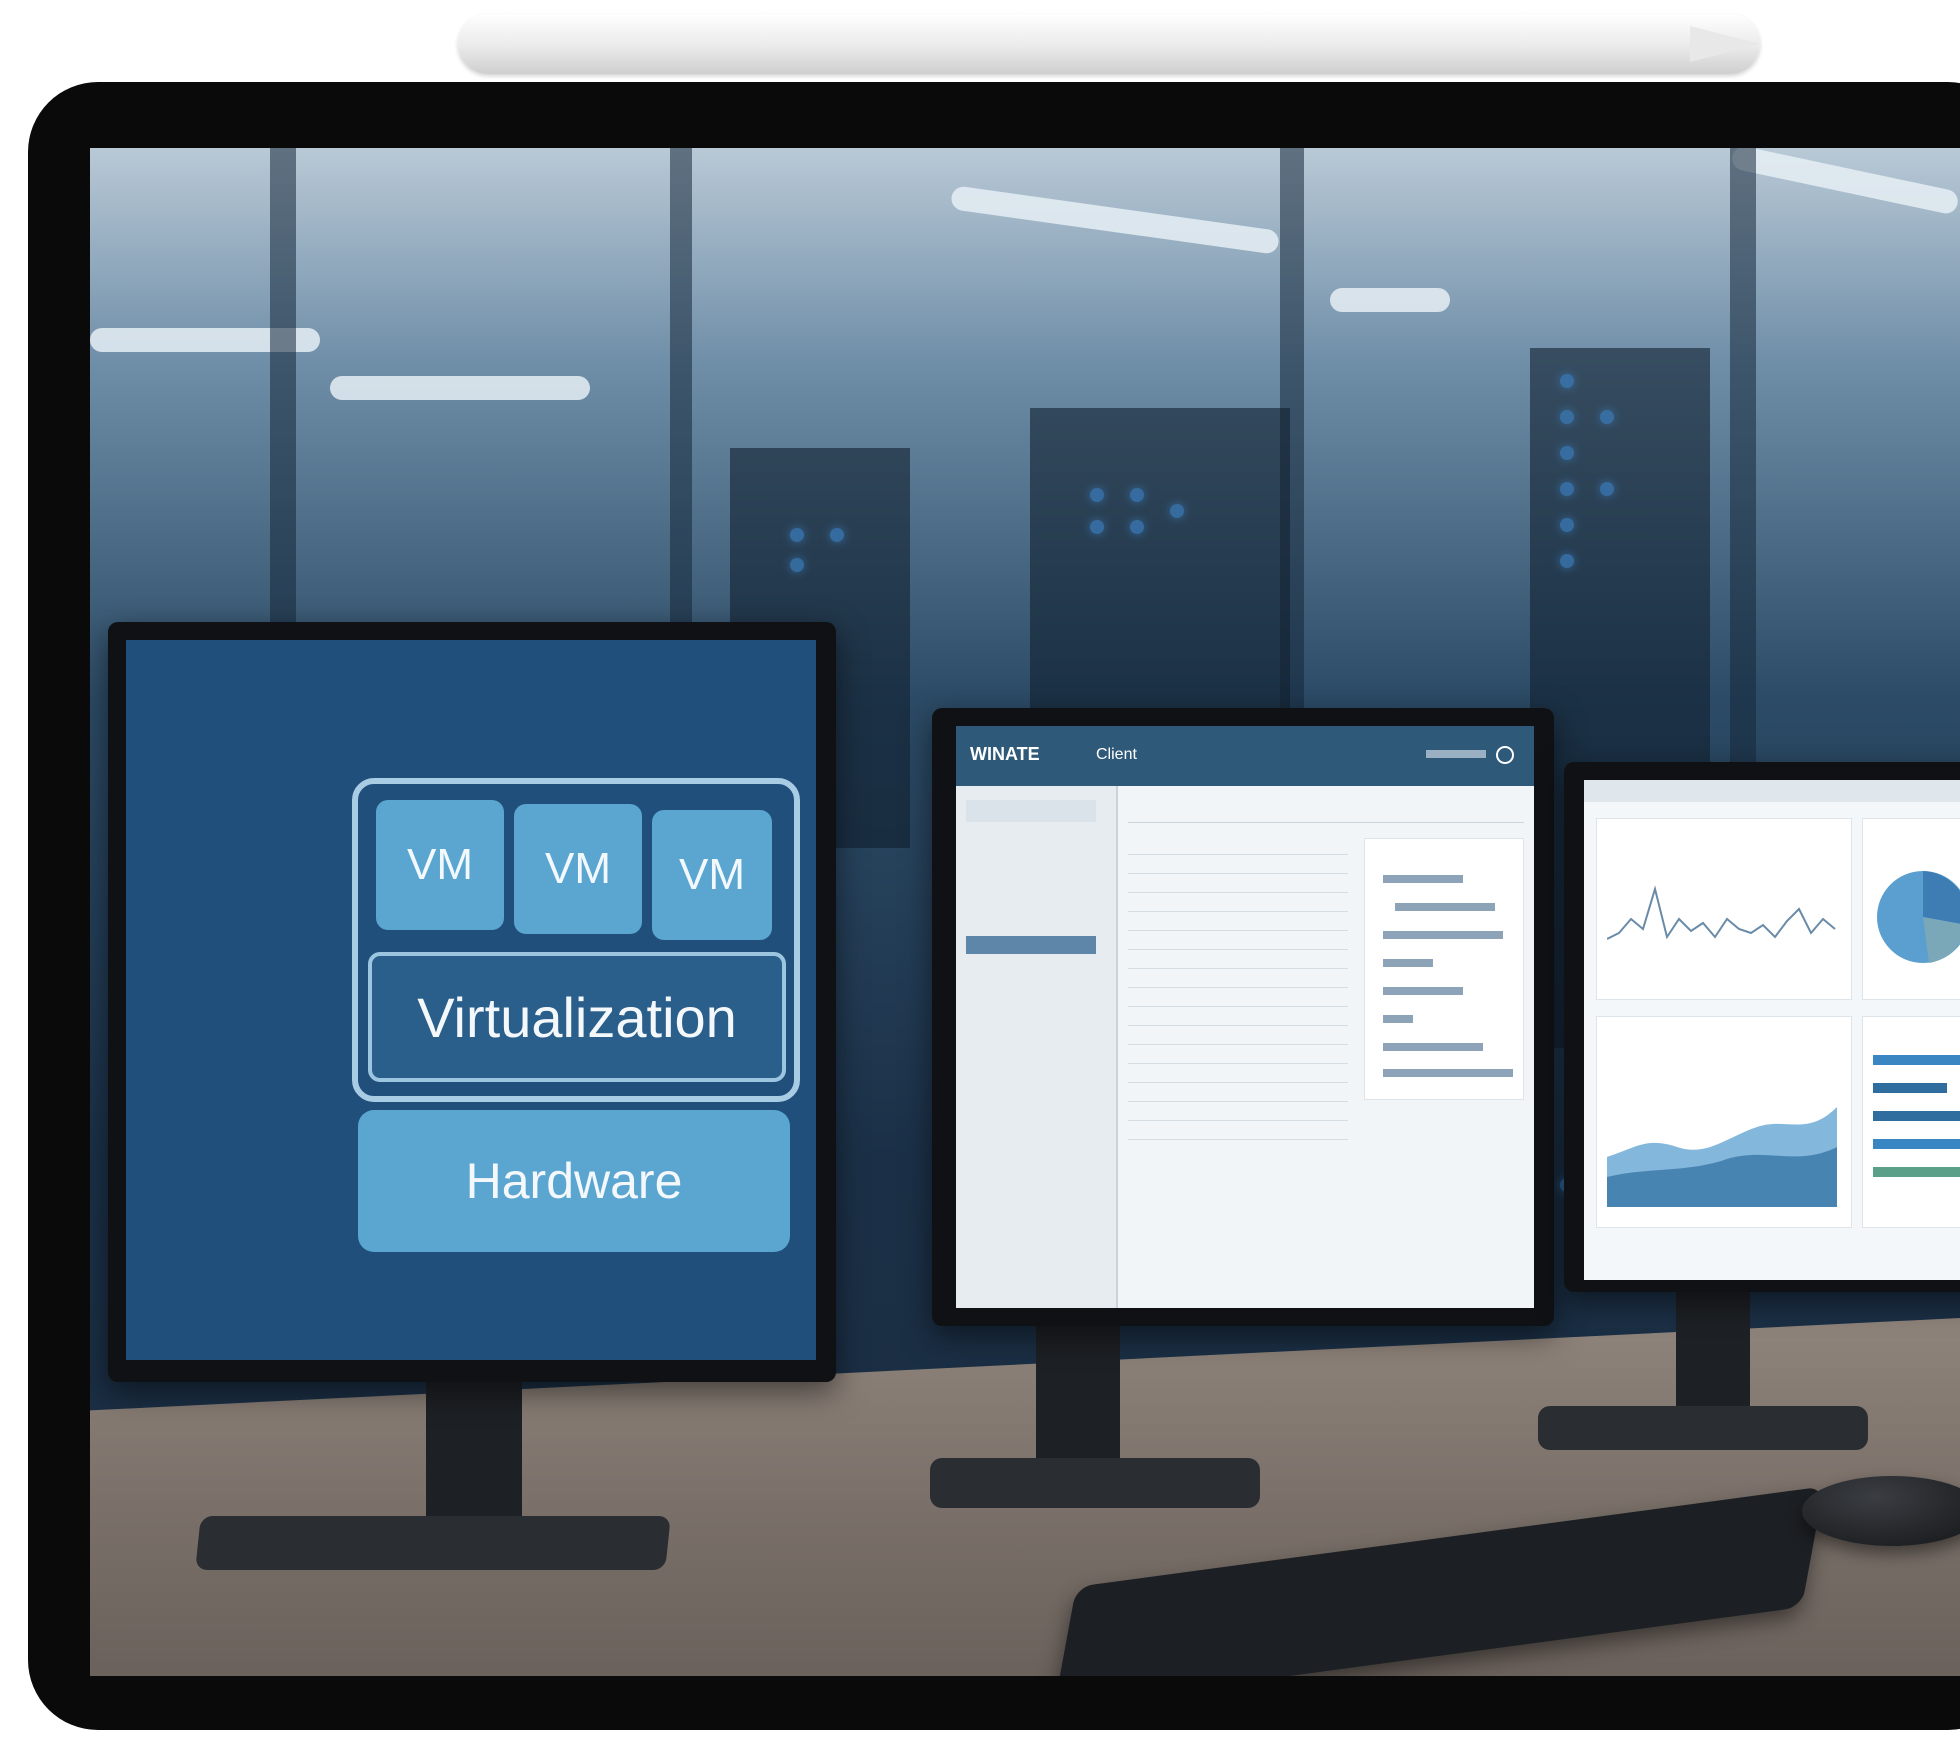  I want to click on toolbar, so click(1326, 809).